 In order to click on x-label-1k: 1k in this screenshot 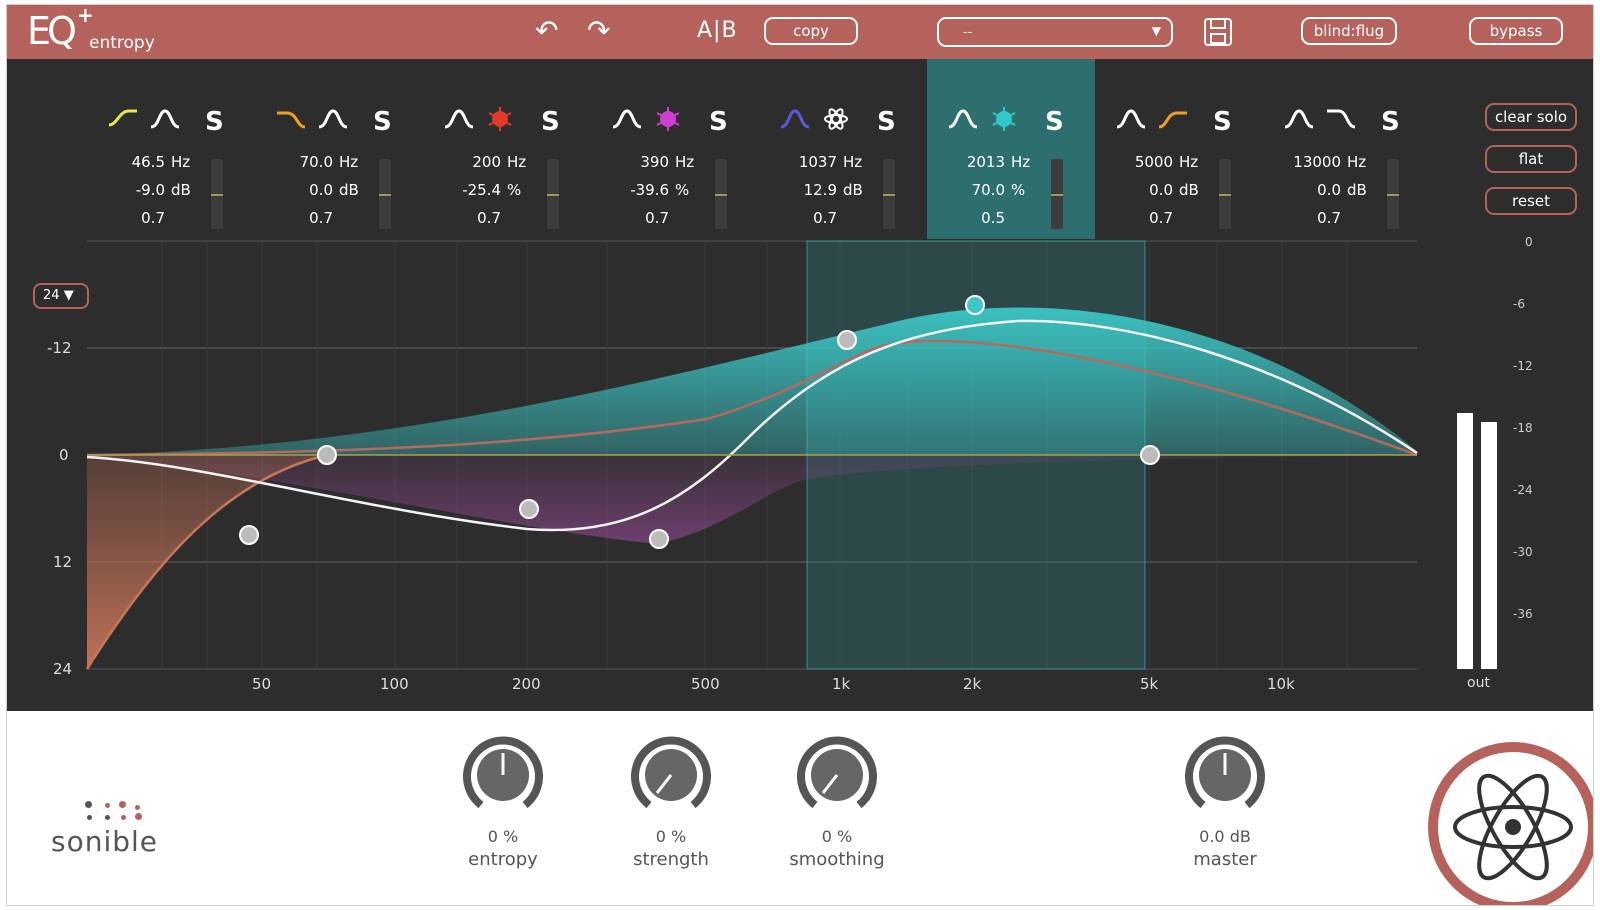, I will do `click(841, 684)`.